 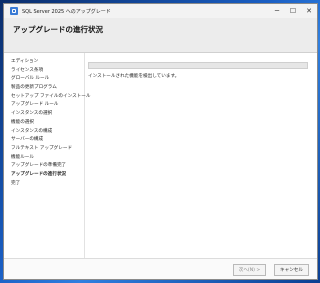 I want to click on main-content: インストールされた機能を検出しています。, so click(x=199, y=70).